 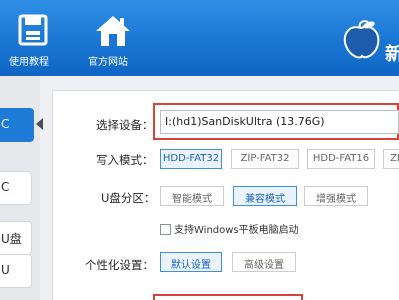 What do you see at coordinates (39, 124) in the screenshot?
I see `active-pointer-icon` at bounding box center [39, 124].